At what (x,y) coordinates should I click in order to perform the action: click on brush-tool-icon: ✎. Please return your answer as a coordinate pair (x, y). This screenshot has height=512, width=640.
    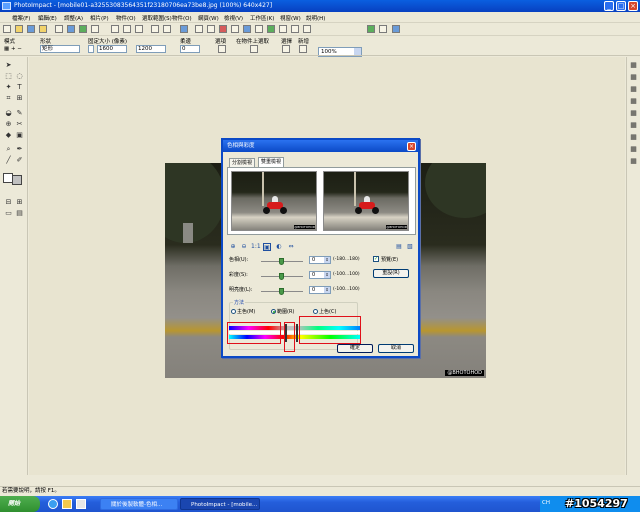
    Looking at the image, I should click on (19, 113).